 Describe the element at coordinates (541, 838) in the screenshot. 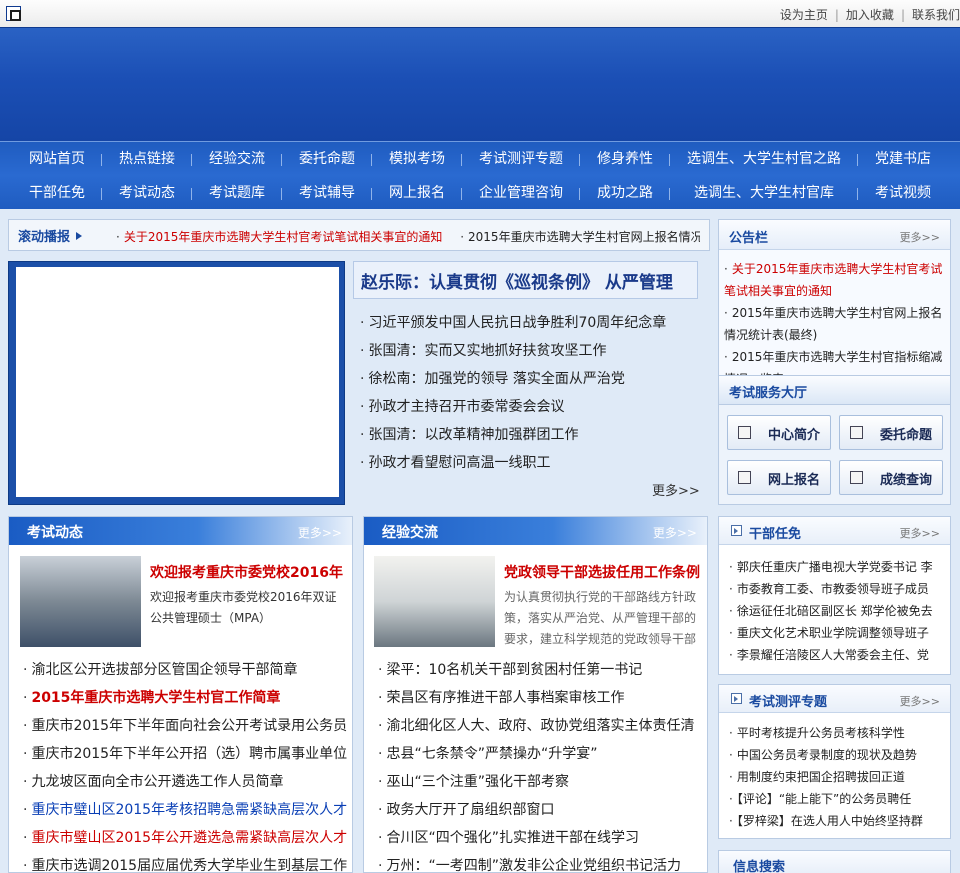

I see `list-item: · 合川区“四个强化”扎实推进干部在线学习` at that location.